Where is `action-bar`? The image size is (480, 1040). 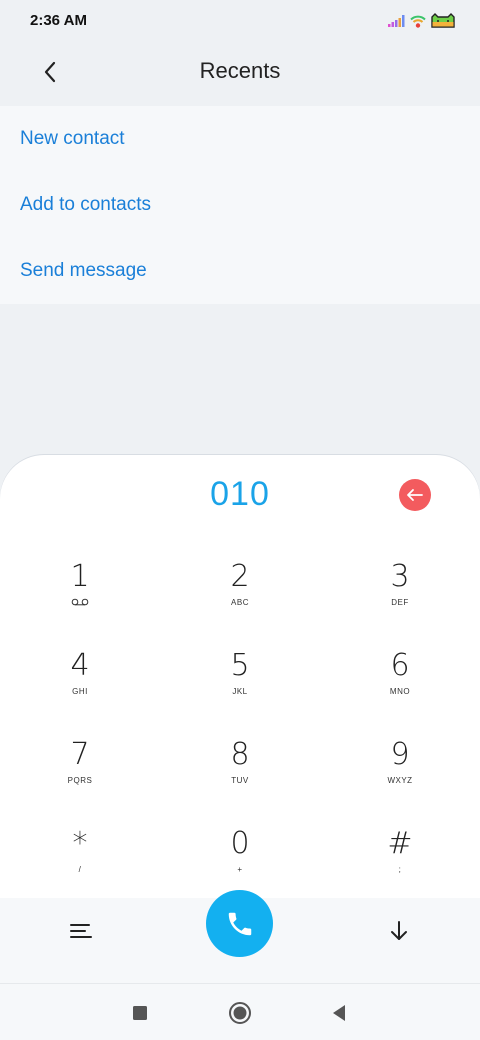 action-bar is located at coordinates (240, 936).